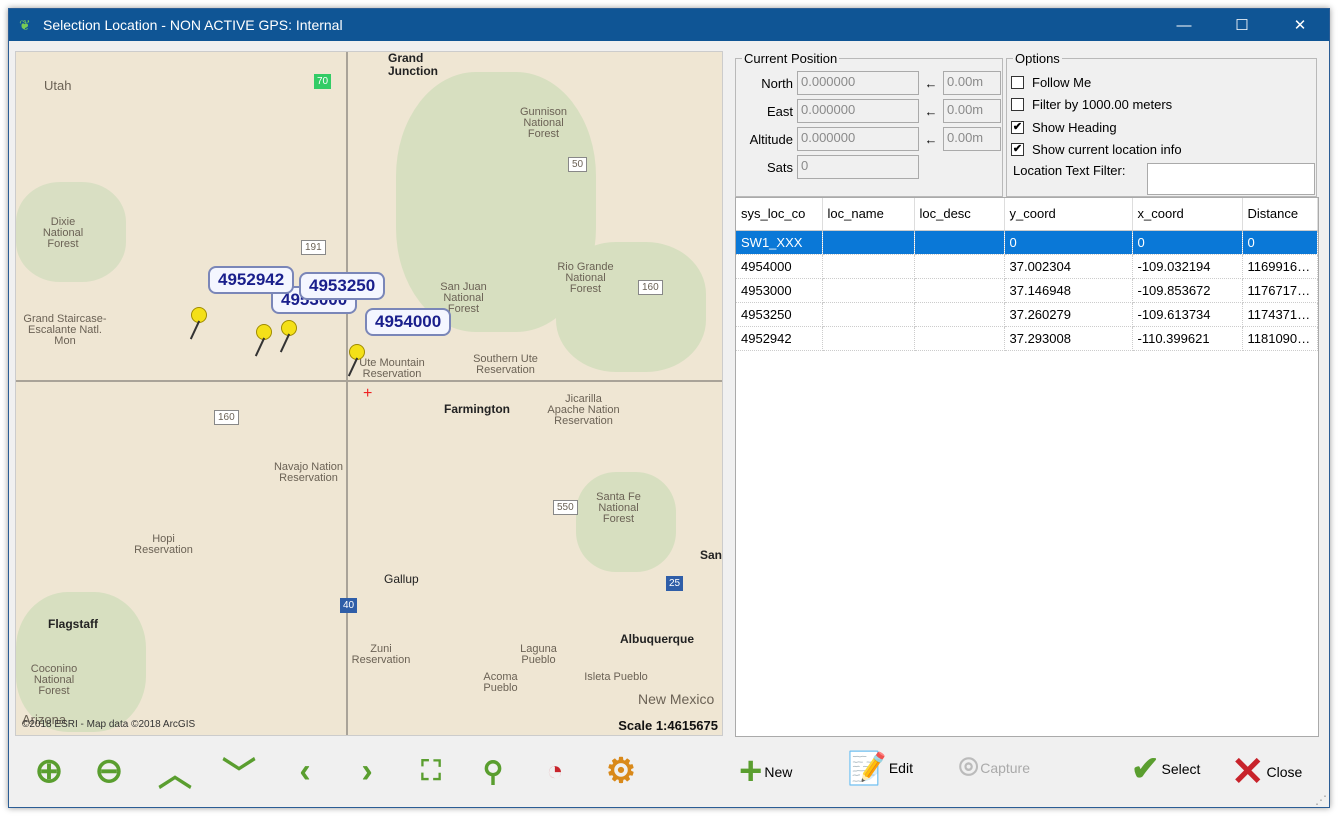 Image resolution: width=1341 pixels, height=822 pixels. Describe the element at coordinates (251, 280) in the screenshot. I see `pin-label: 4952942` at that location.